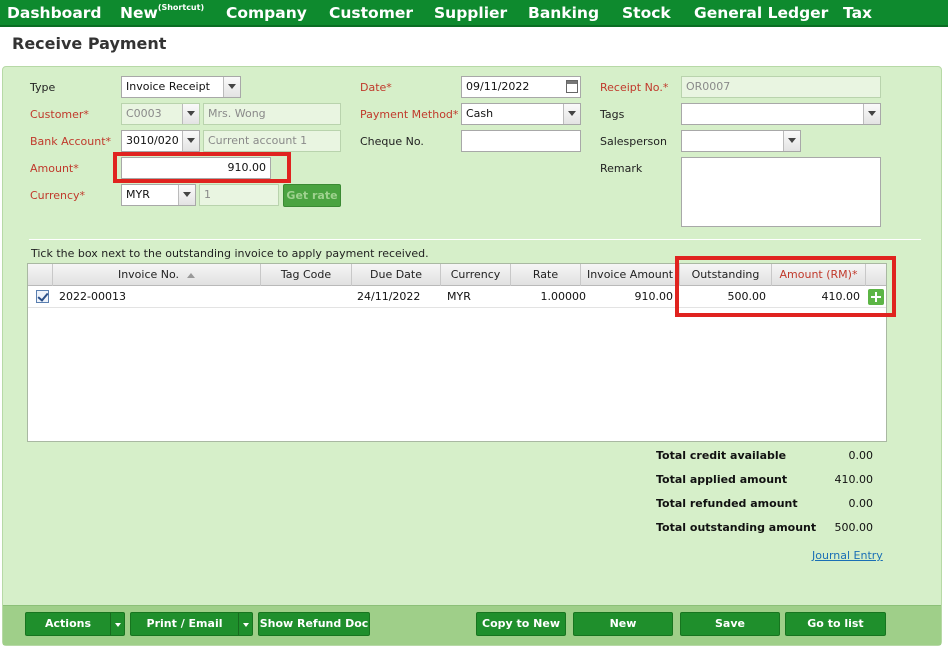  I want to click on nav-tax: Tax, so click(857, 13).